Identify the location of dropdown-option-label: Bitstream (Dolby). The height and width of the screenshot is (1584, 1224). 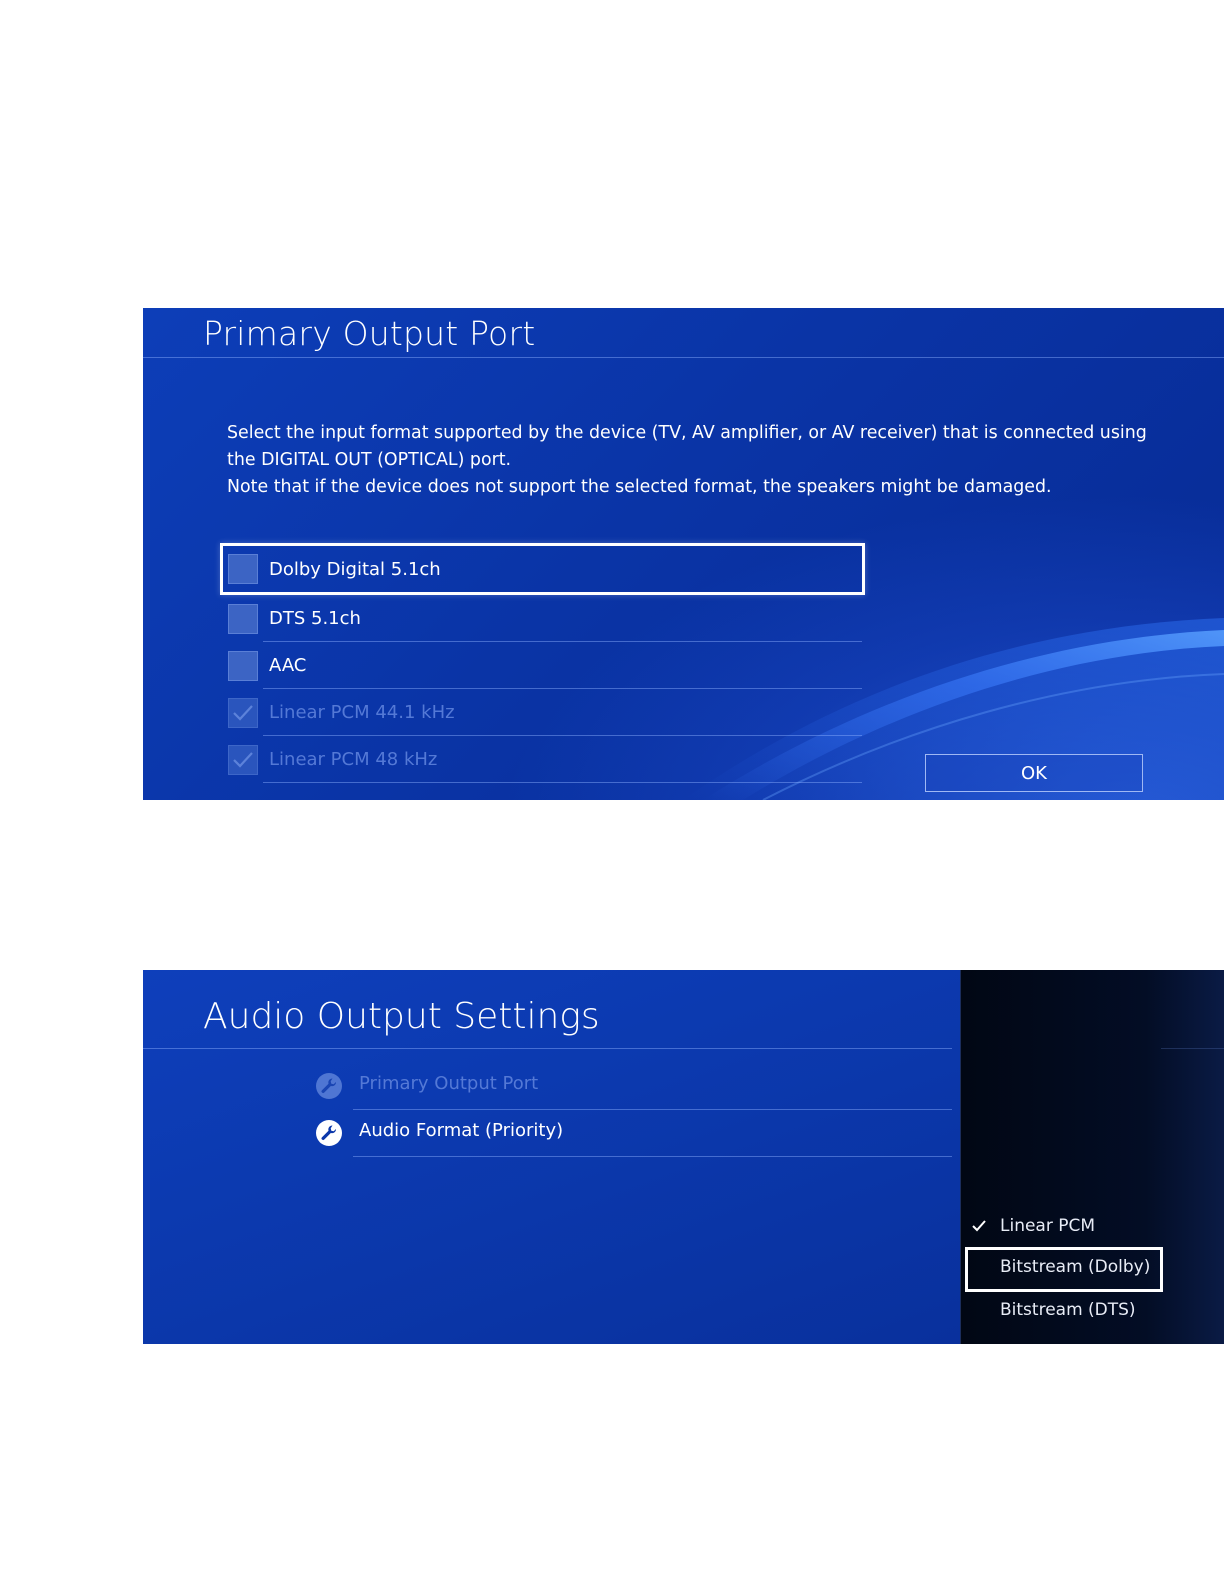
(1075, 1267).